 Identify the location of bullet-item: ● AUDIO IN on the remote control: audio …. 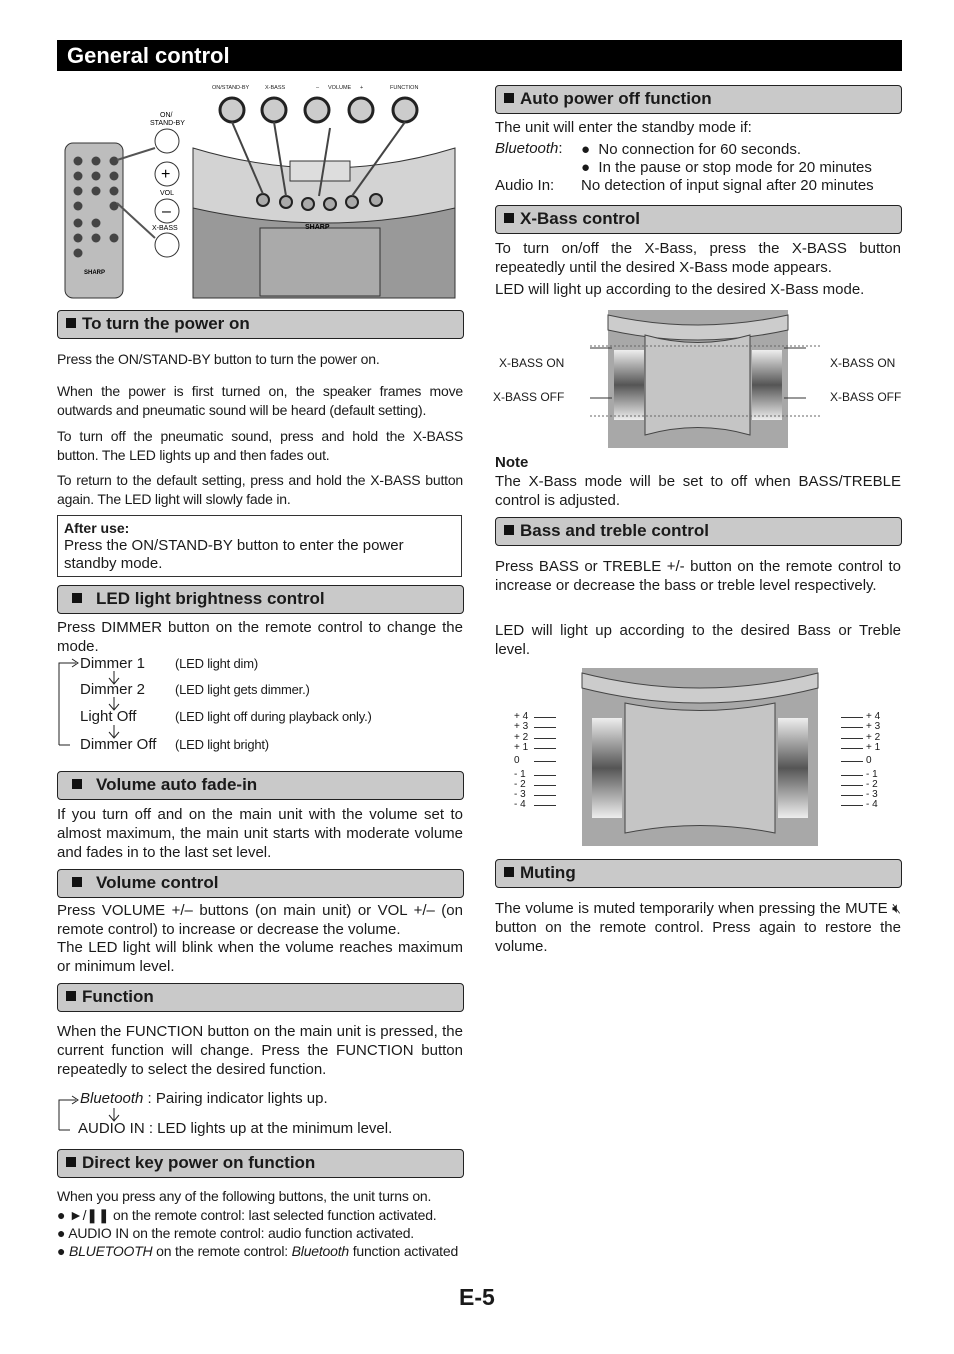
(235, 1233).